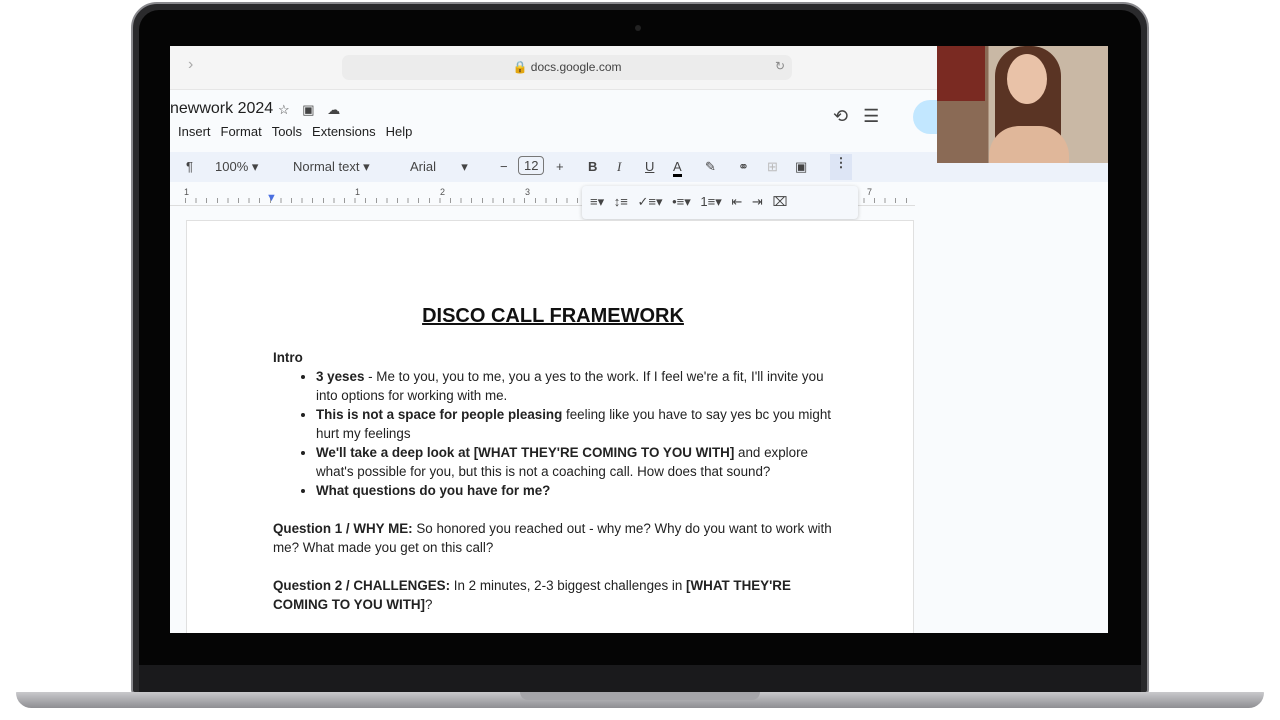 This screenshot has height=720, width=1280. I want to click on menu-bar: Insert Format Tools Extensions Help, so click(300, 131).